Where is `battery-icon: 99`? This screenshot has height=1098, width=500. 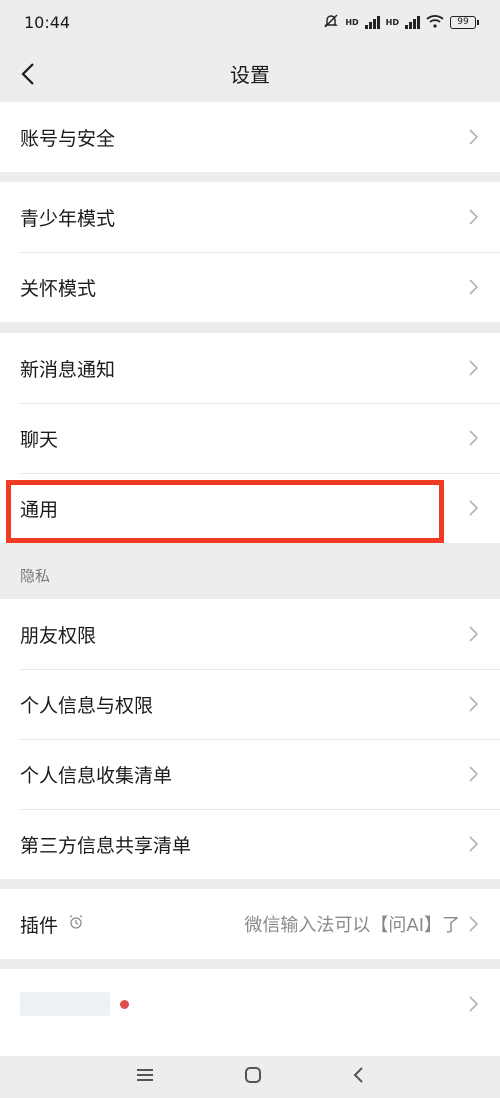 battery-icon: 99 is located at coordinates (464, 22).